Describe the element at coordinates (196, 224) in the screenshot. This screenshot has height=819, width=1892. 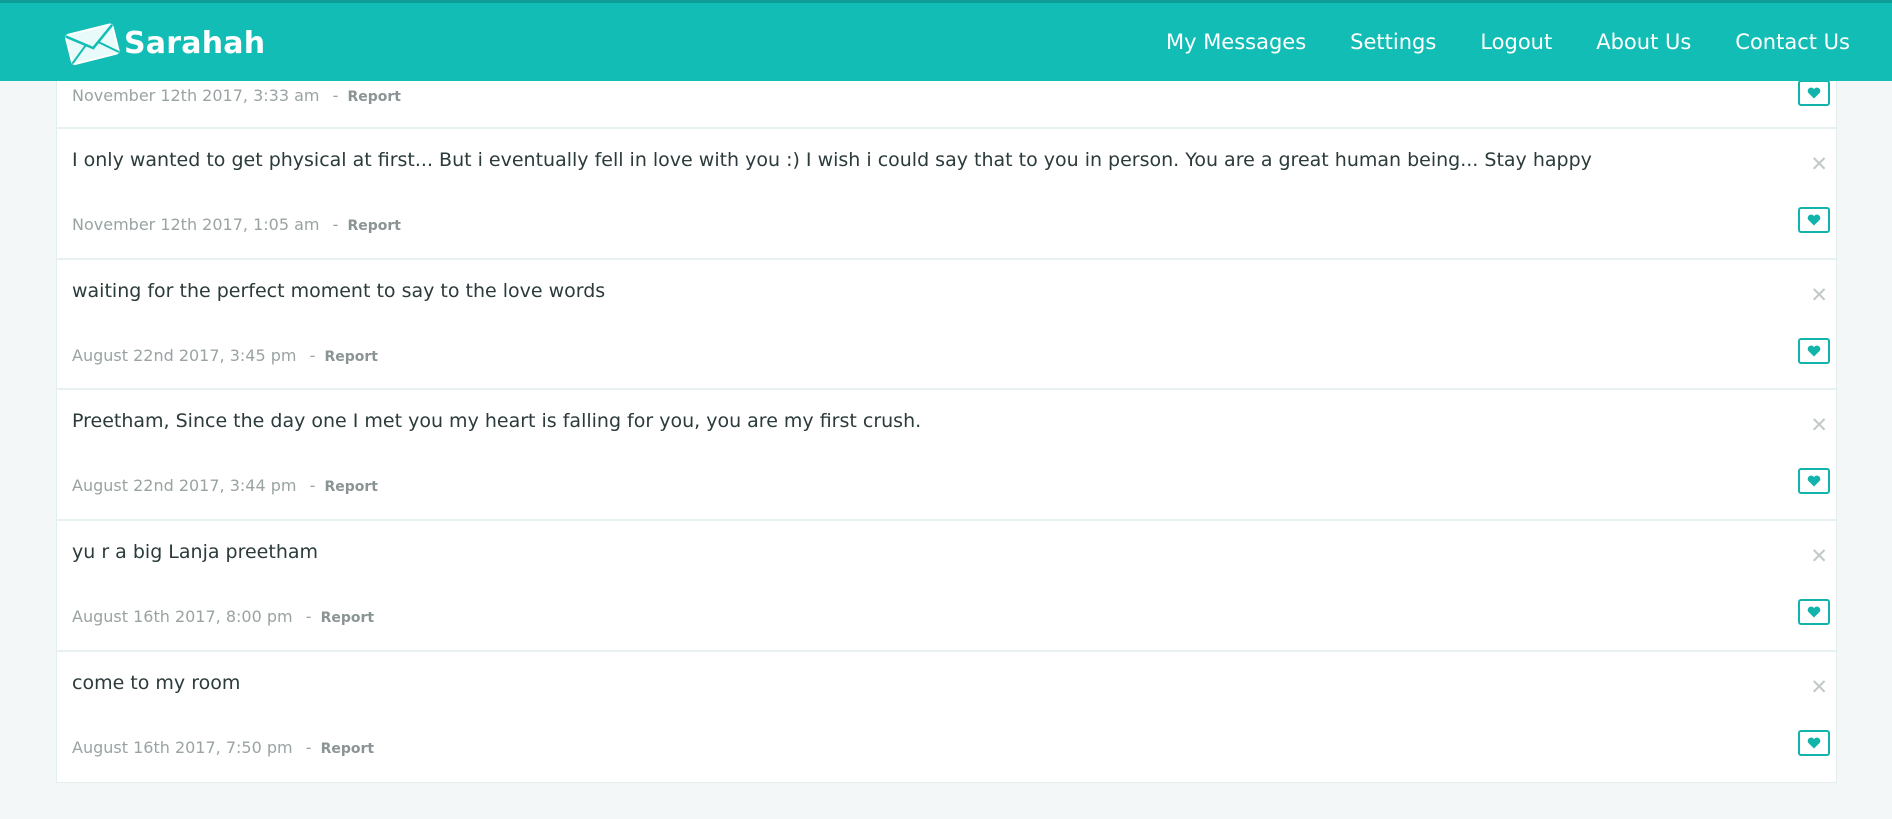
I see `message-date: November 12th 2017, 1:05 am` at that location.